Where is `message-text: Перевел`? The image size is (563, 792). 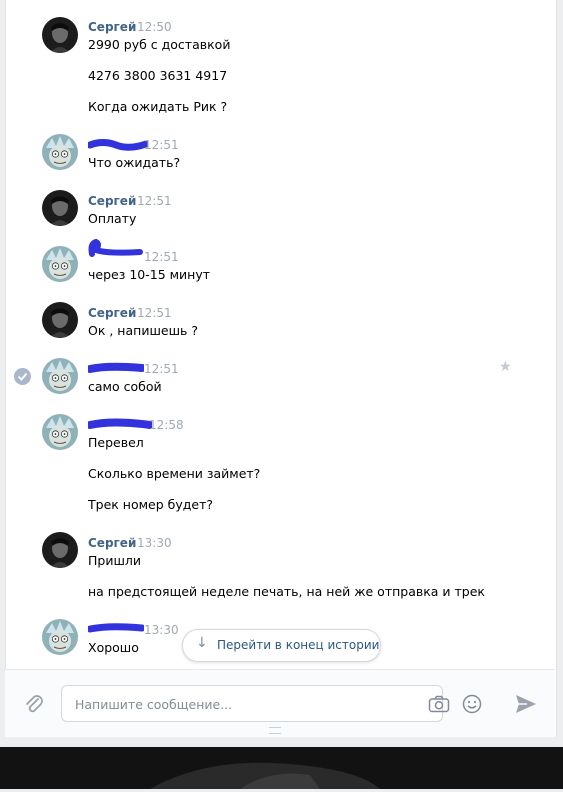 message-text: Перевел is located at coordinates (116, 442).